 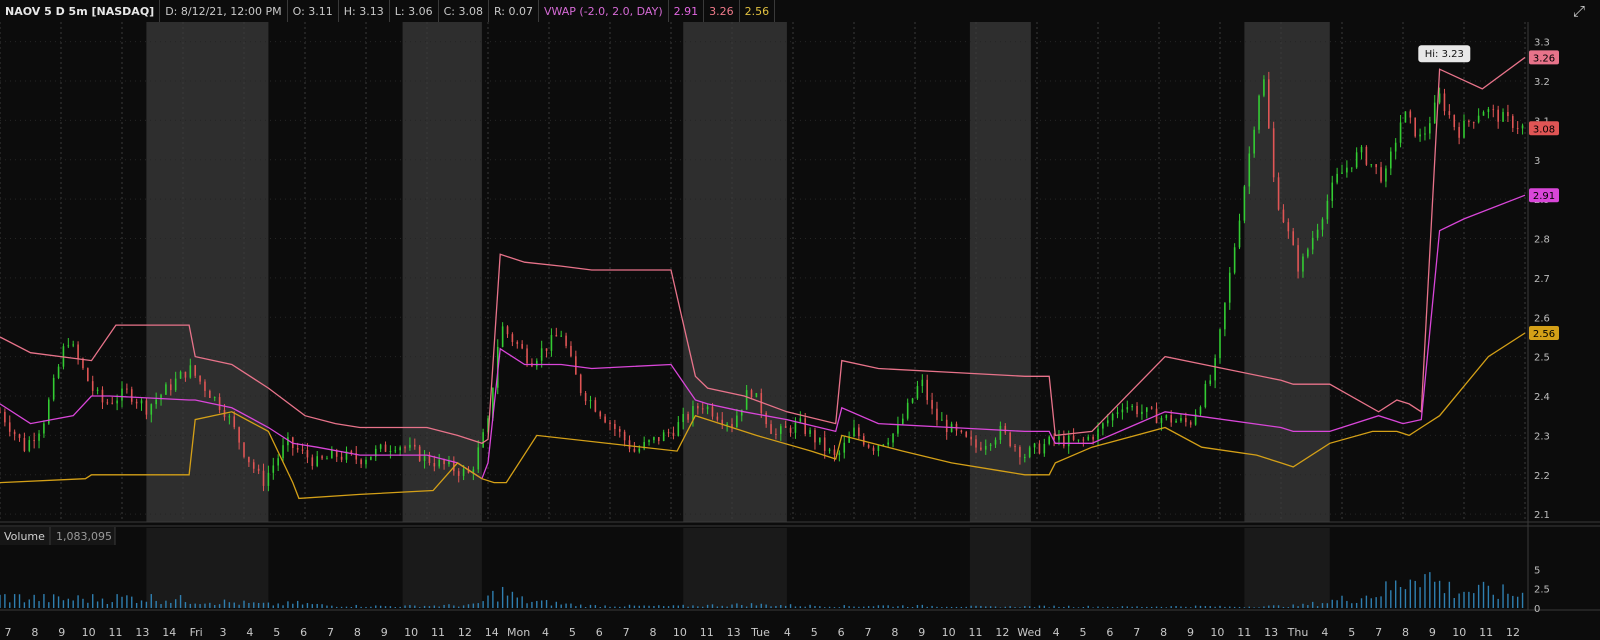 I want to click on time-axis-label: 8, so click(x=1405, y=632).